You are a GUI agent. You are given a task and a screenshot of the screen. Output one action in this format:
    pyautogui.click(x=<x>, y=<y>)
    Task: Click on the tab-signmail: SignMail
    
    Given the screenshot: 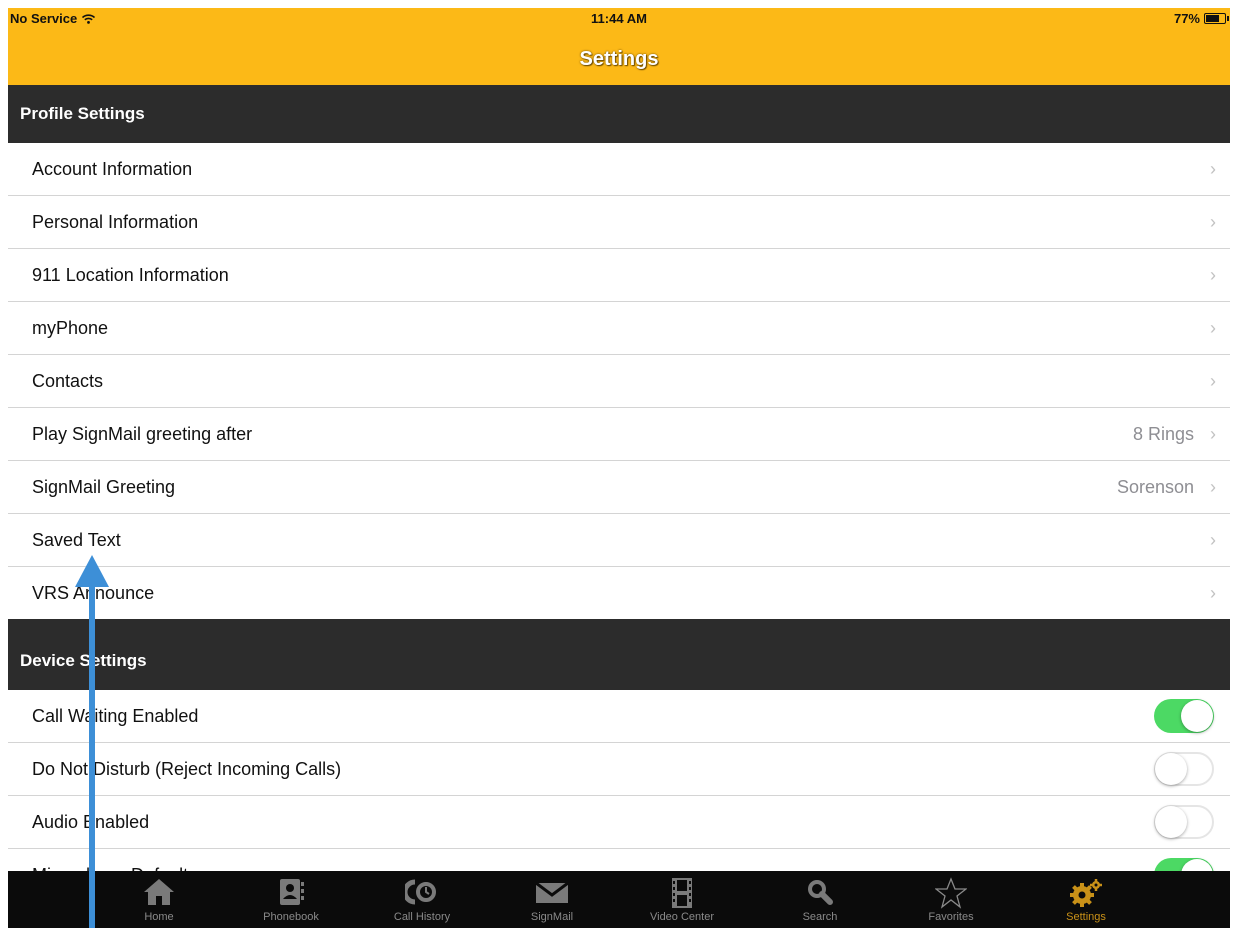 What is the action you would take?
    pyautogui.click(x=552, y=899)
    